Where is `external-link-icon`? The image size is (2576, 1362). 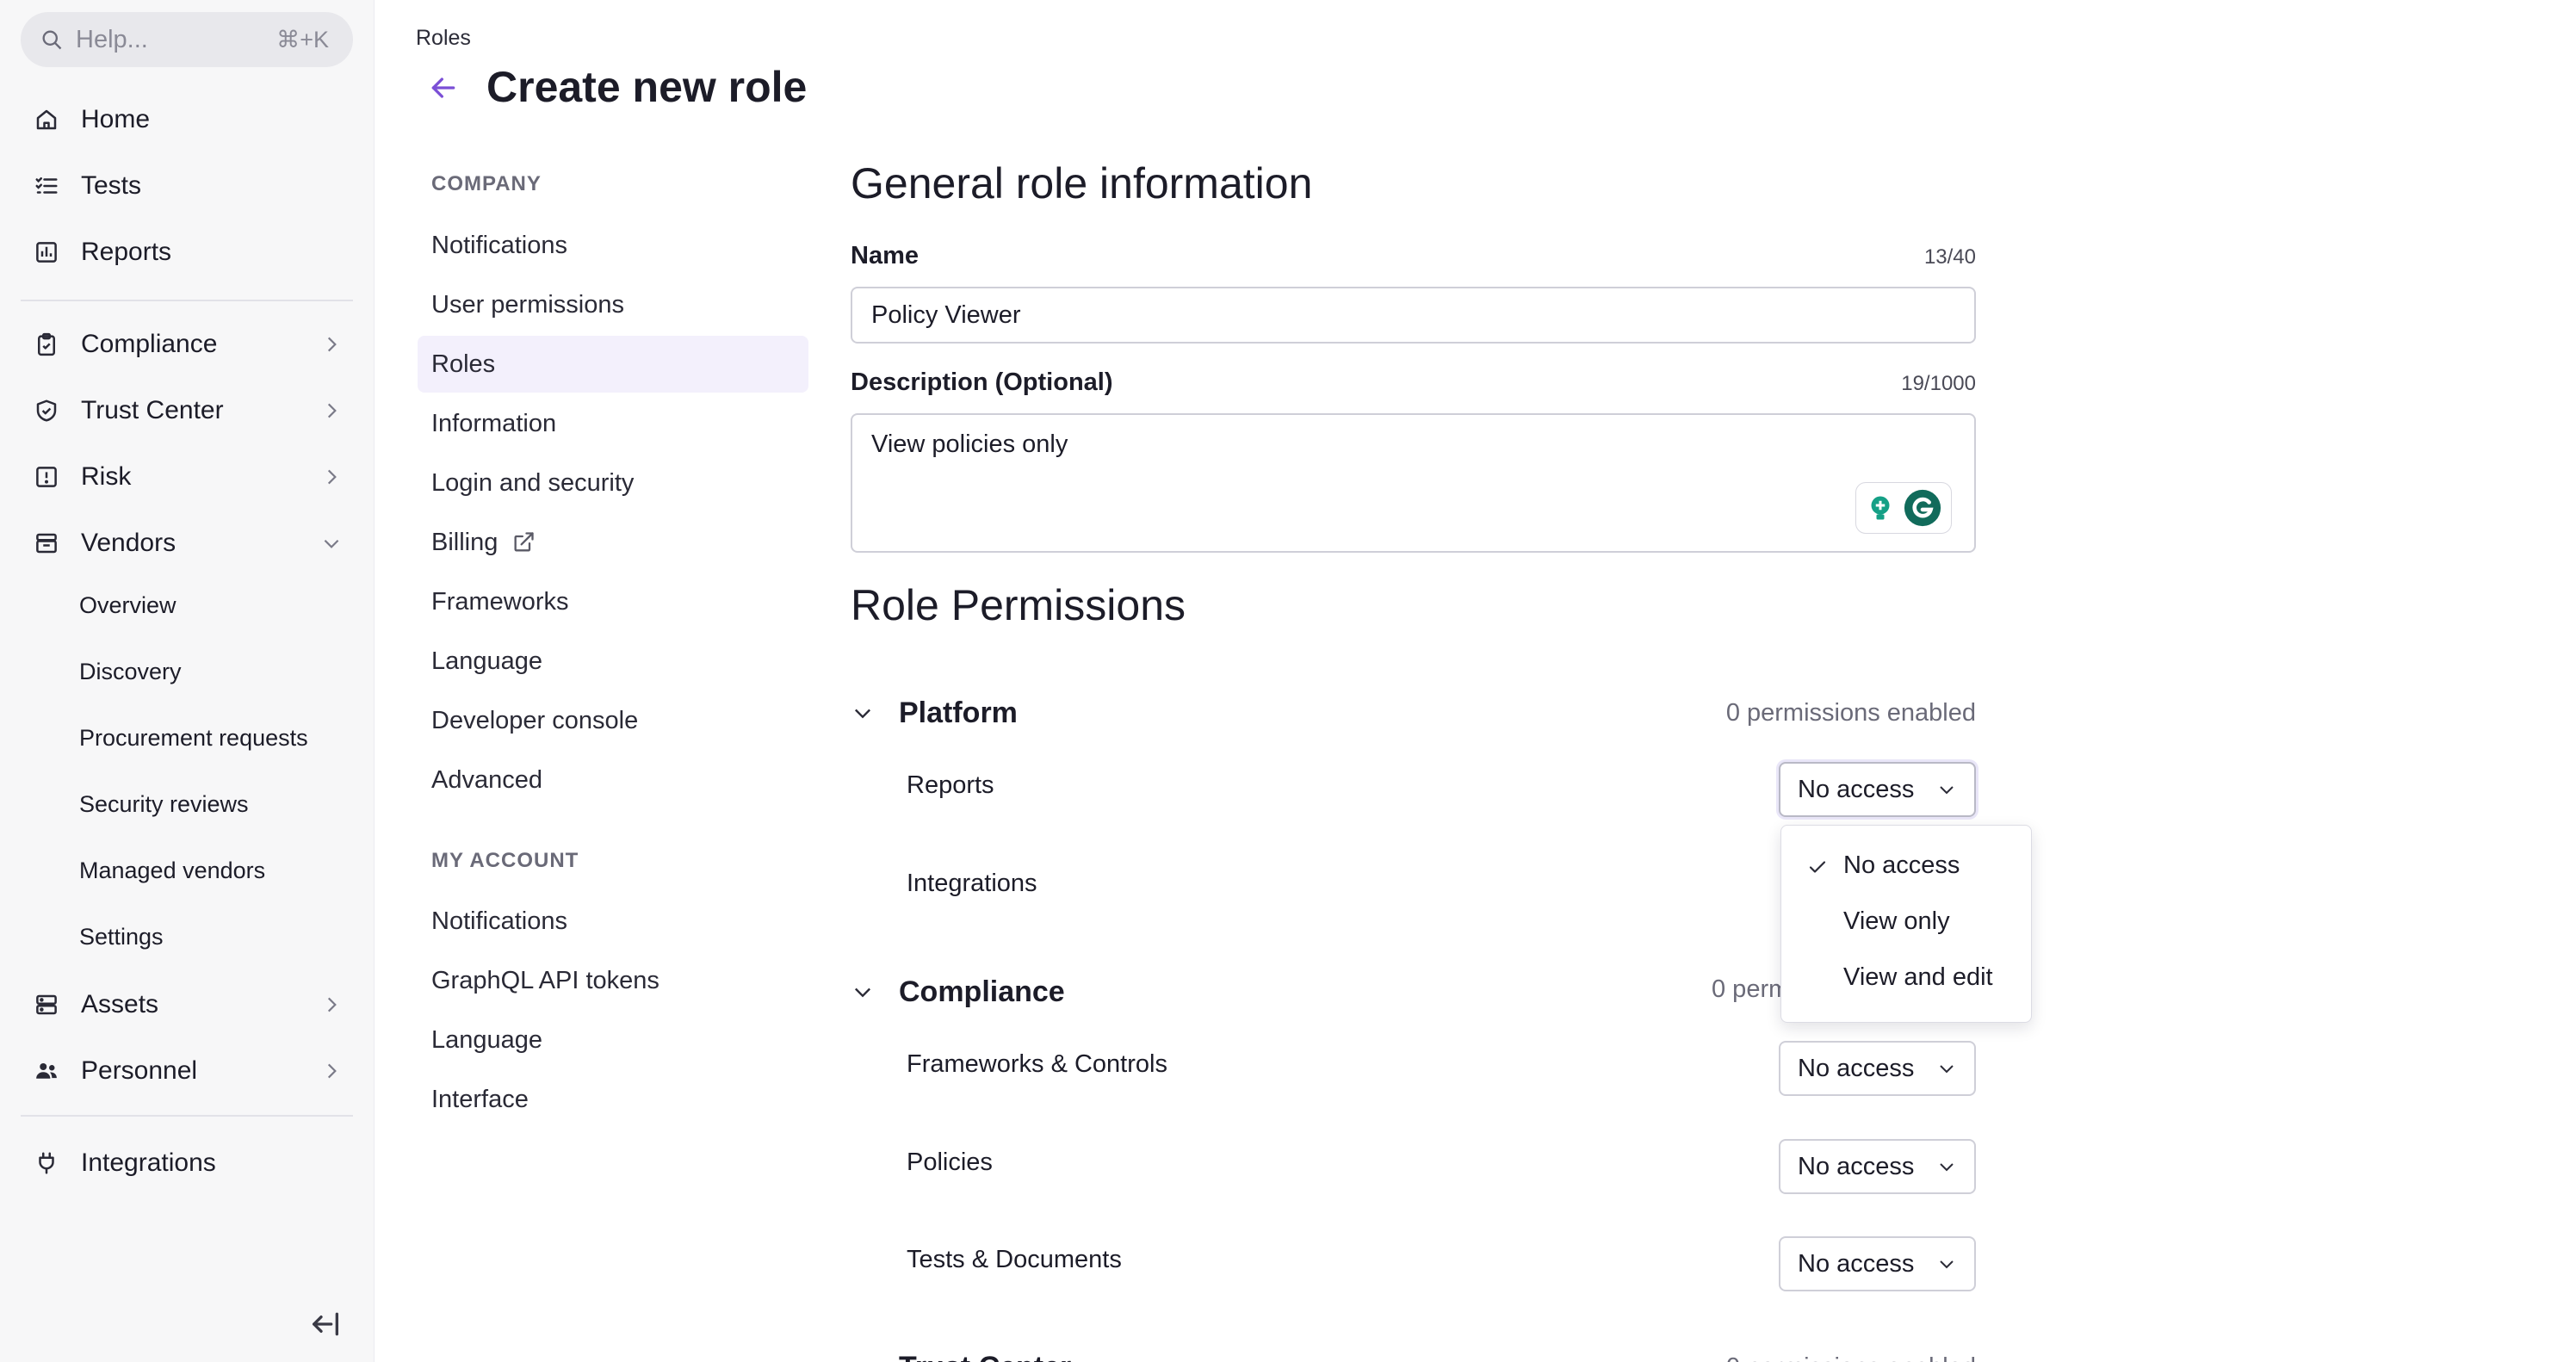
external-link-icon is located at coordinates (524, 542).